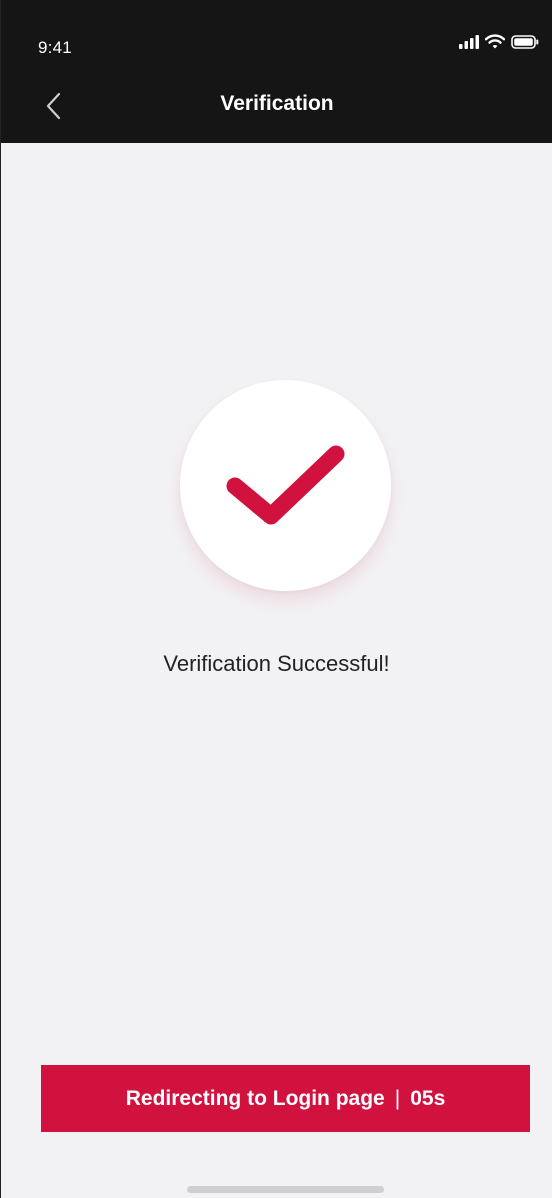  Describe the element at coordinates (525, 41) in the screenshot. I see `battery-icon` at that location.